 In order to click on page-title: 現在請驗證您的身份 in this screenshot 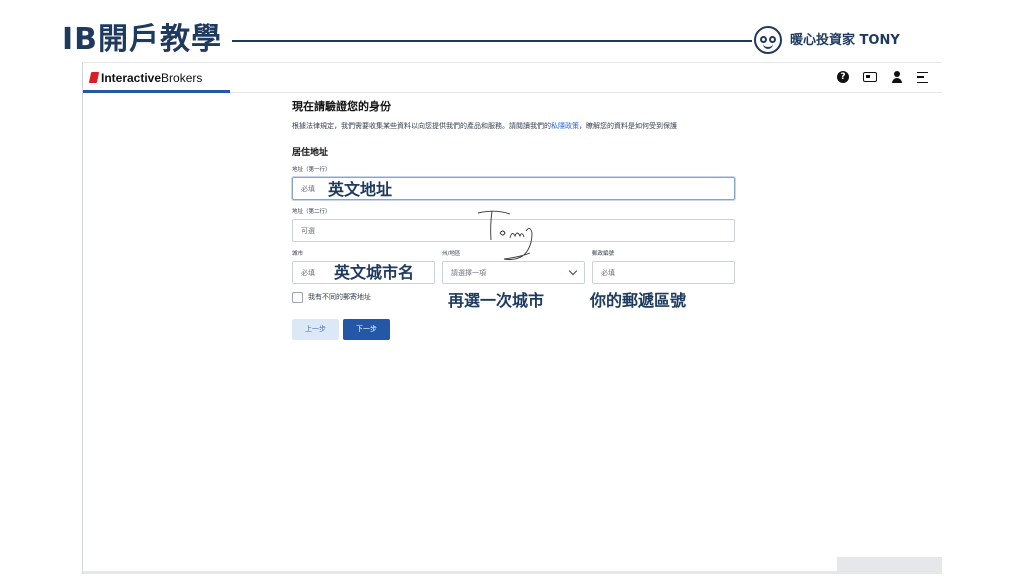, I will do `click(341, 106)`.